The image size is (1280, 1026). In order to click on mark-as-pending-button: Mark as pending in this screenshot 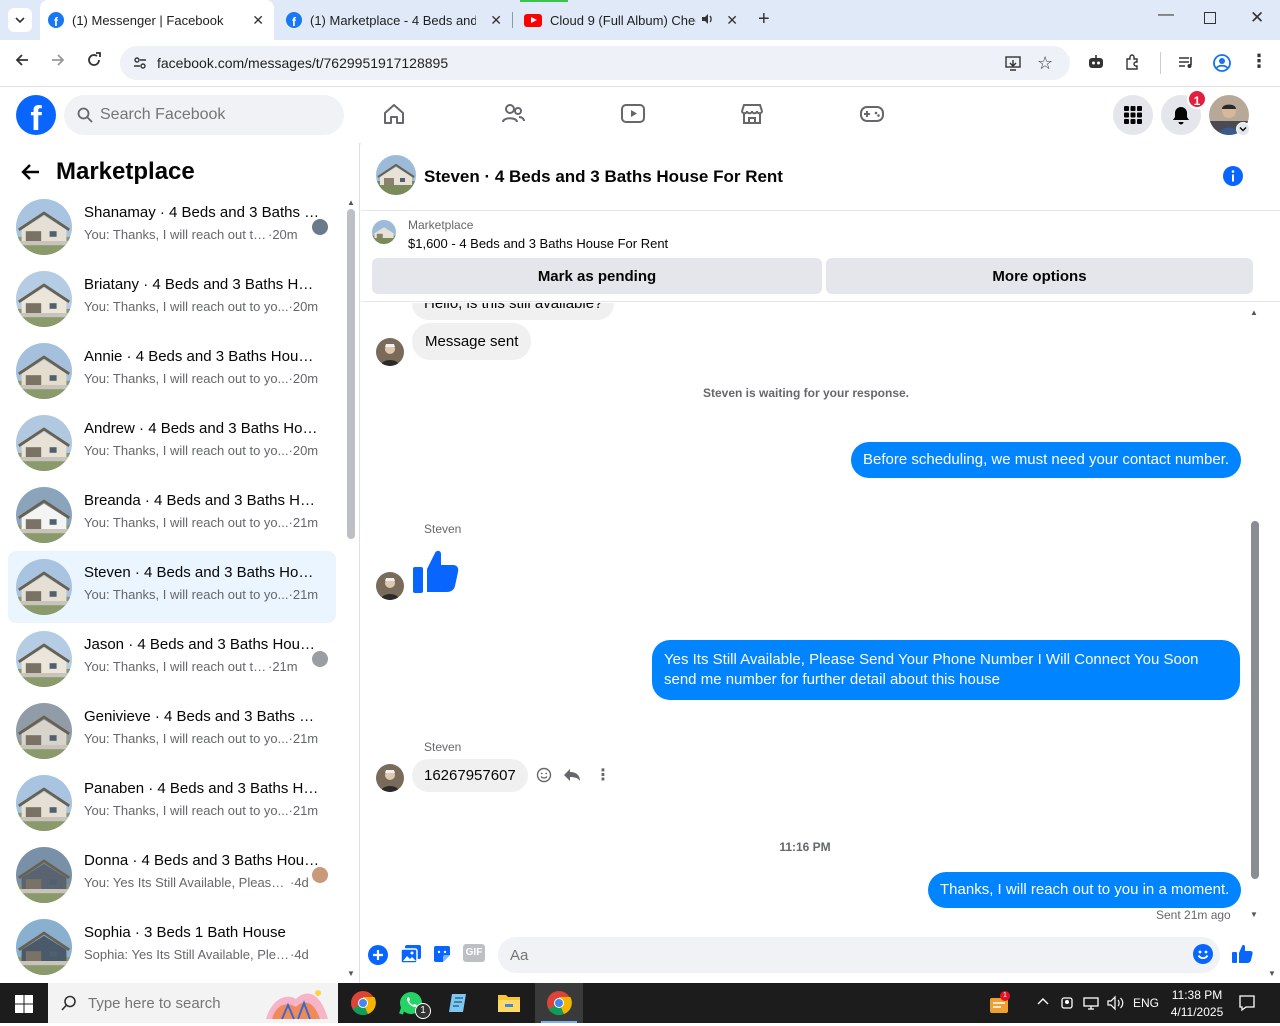, I will do `click(597, 276)`.